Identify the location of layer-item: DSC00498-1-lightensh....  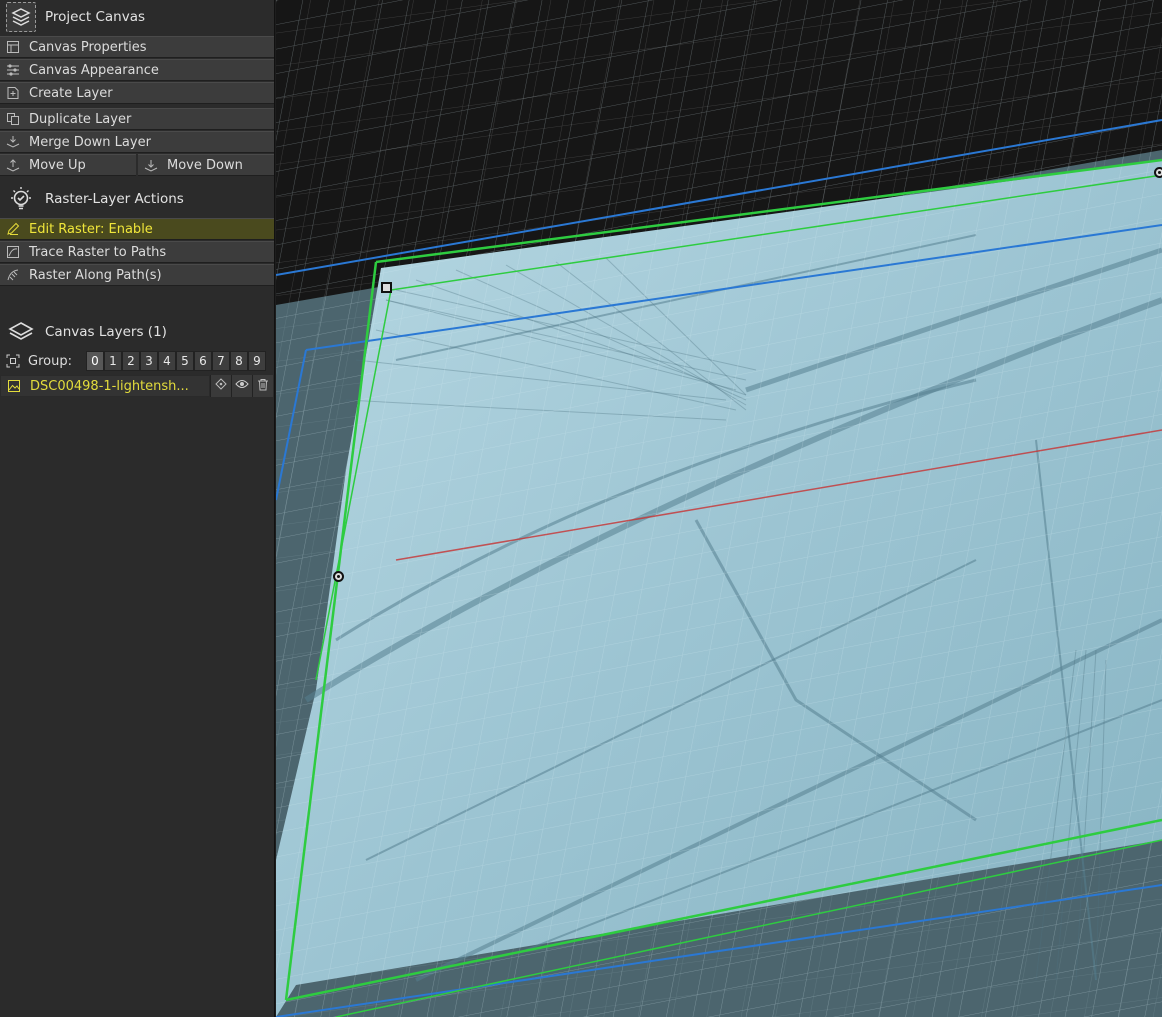
(105, 386).